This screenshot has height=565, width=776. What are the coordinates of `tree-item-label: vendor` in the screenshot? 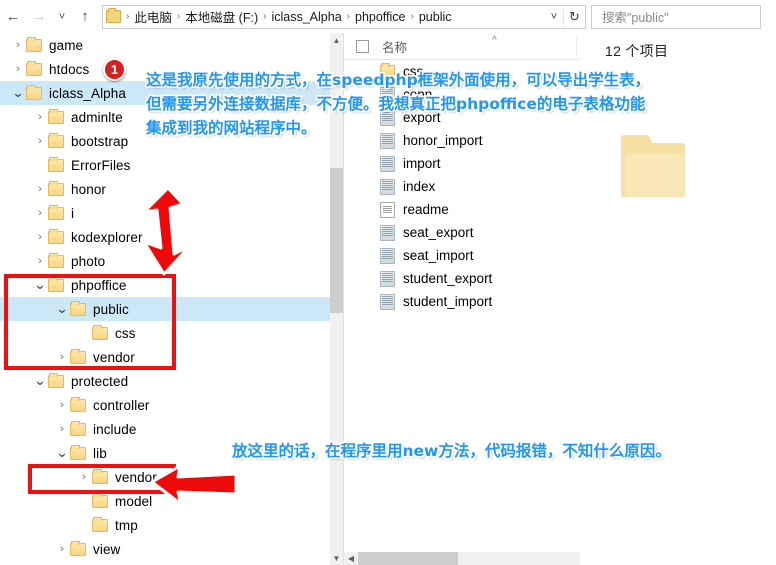 It's located at (114, 357).